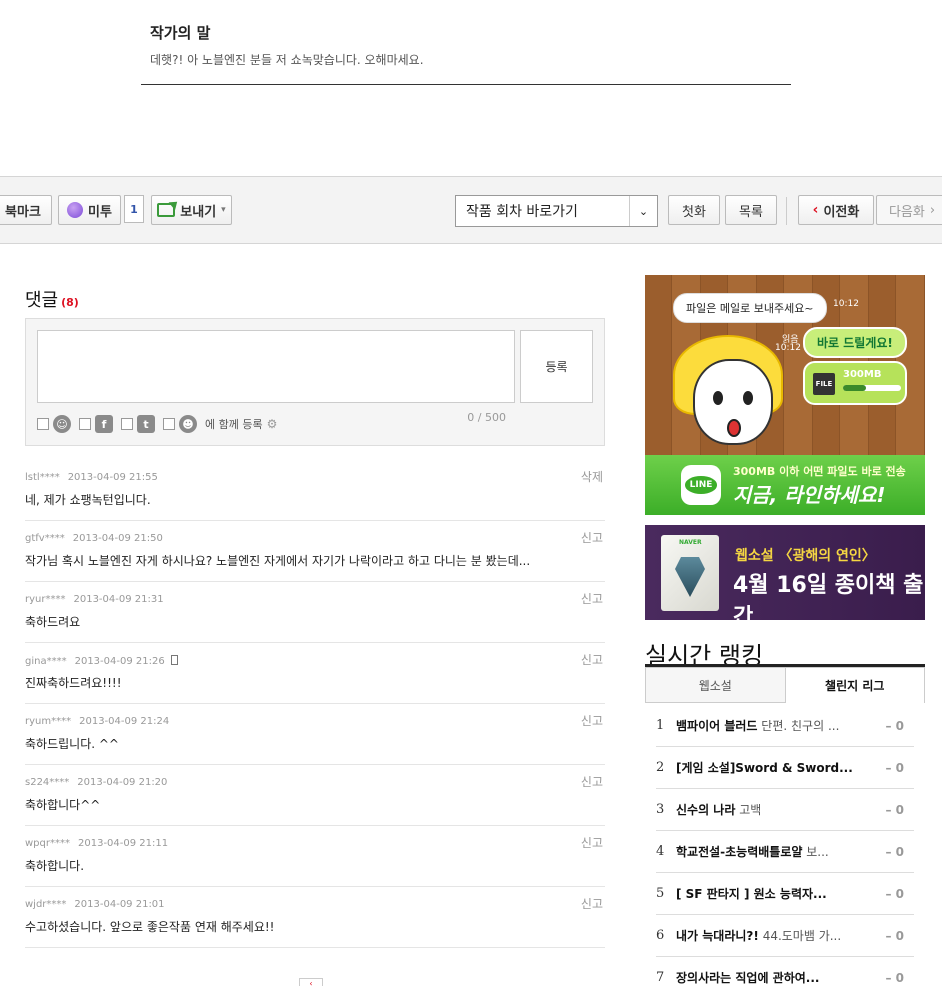 Image resolution: width=942 pixels, height=986 pixels. Describe the element at coordinates (311, 982) in the screenshot. I see `pagination-prev: ‹` at that location.